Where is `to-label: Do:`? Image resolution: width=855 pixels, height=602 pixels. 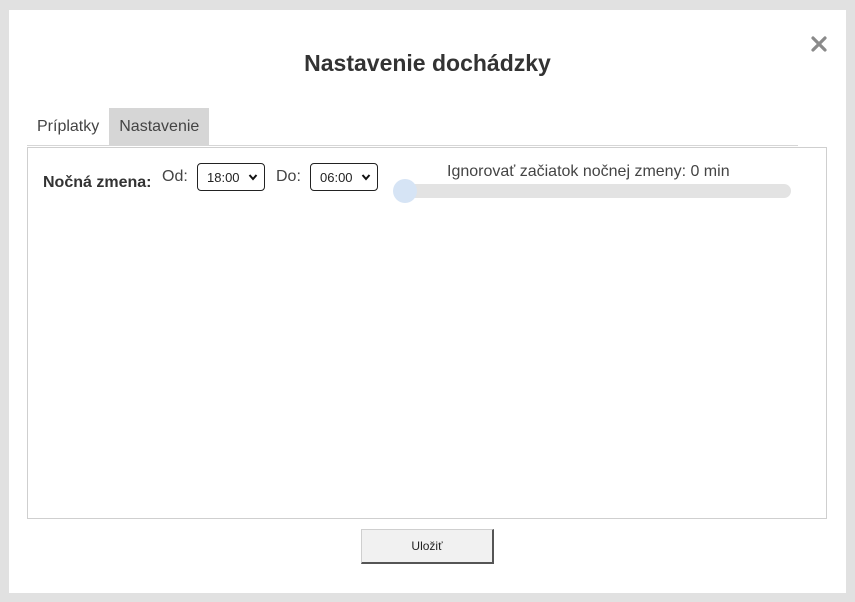
to-label: Do: is located at coordinates (288, 176).